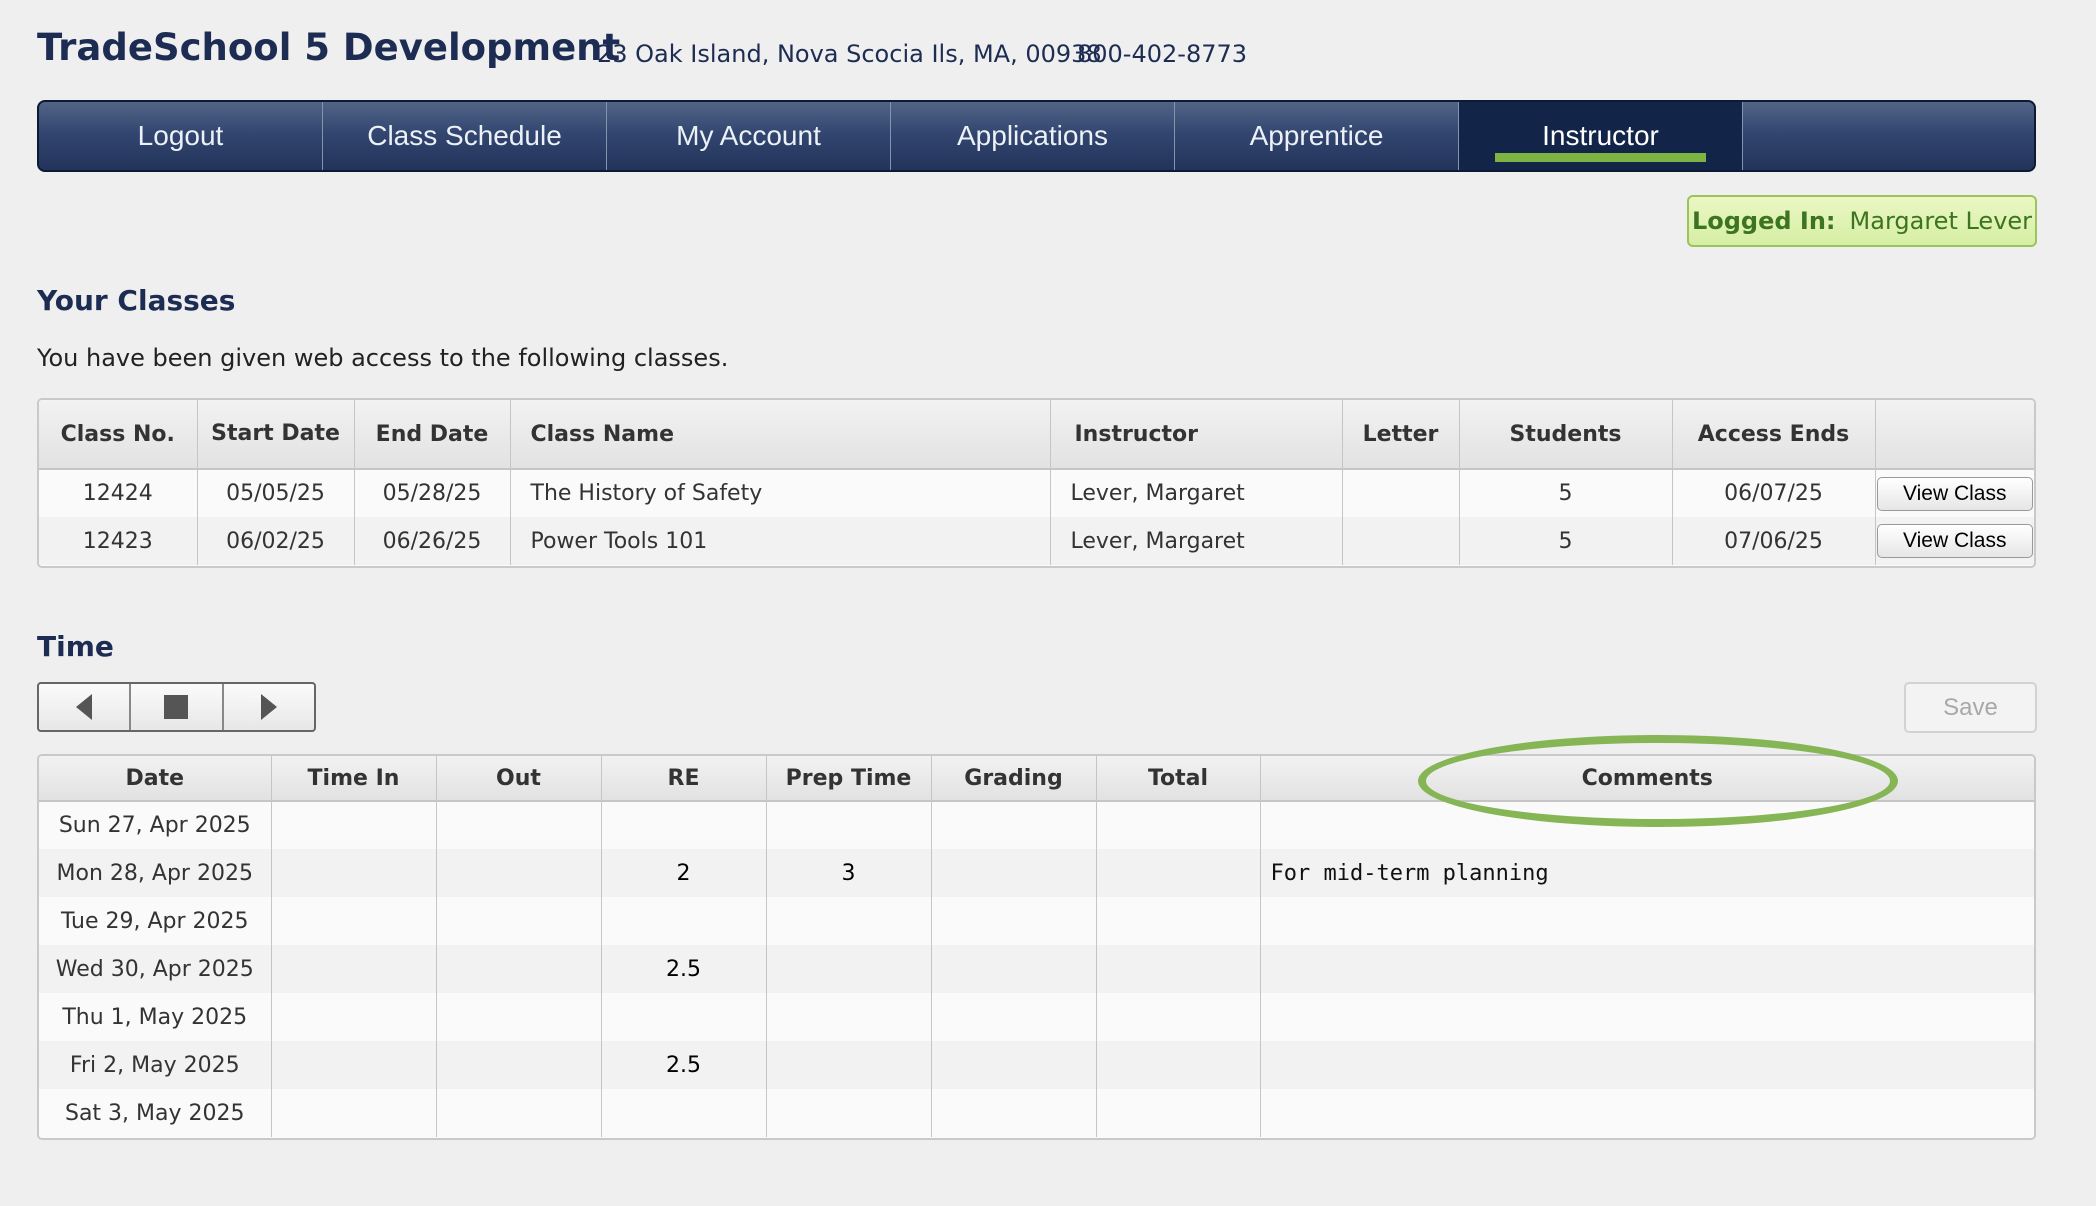 The image size is (2096, 1206). Describe the element at coordinates (329, 47) in the screenshot. I see `site-title: TradeSchool 5 Development` at that location.